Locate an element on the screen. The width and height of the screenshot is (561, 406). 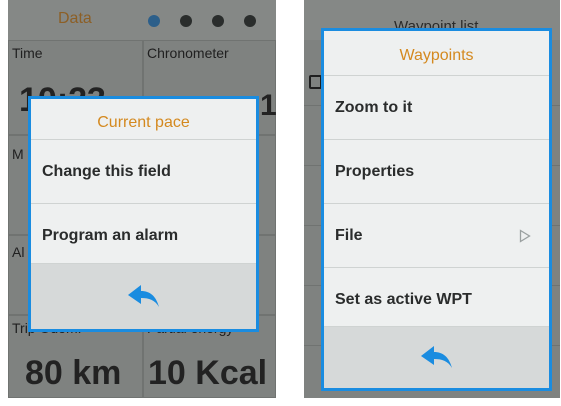
tab-bar: Data is located at coordinates (142, 20).